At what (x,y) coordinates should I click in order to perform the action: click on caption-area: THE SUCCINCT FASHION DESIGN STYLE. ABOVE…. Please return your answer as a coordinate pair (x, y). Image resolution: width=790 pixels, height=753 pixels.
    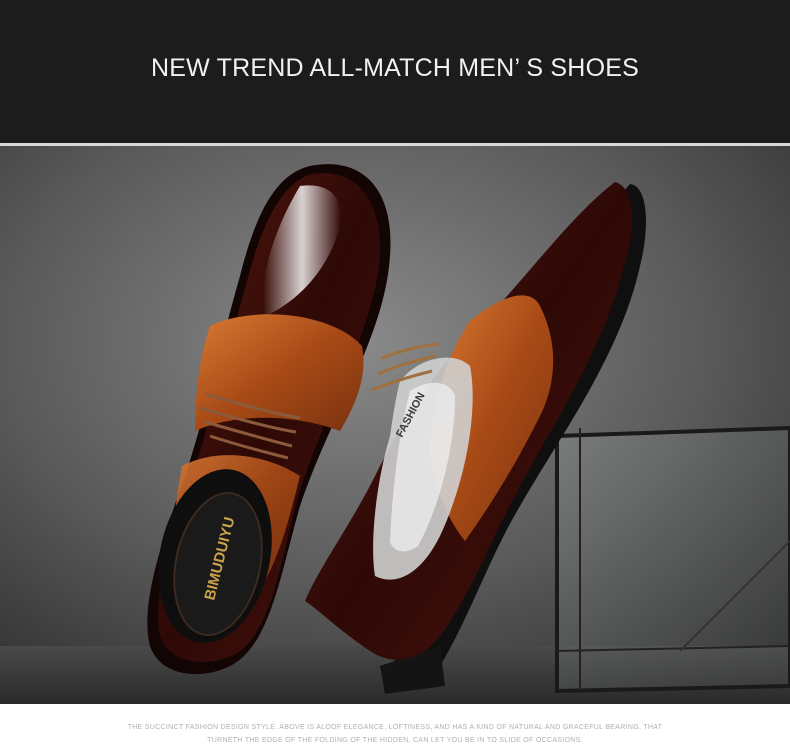
    Looking at the image, I should click on (395, 728).